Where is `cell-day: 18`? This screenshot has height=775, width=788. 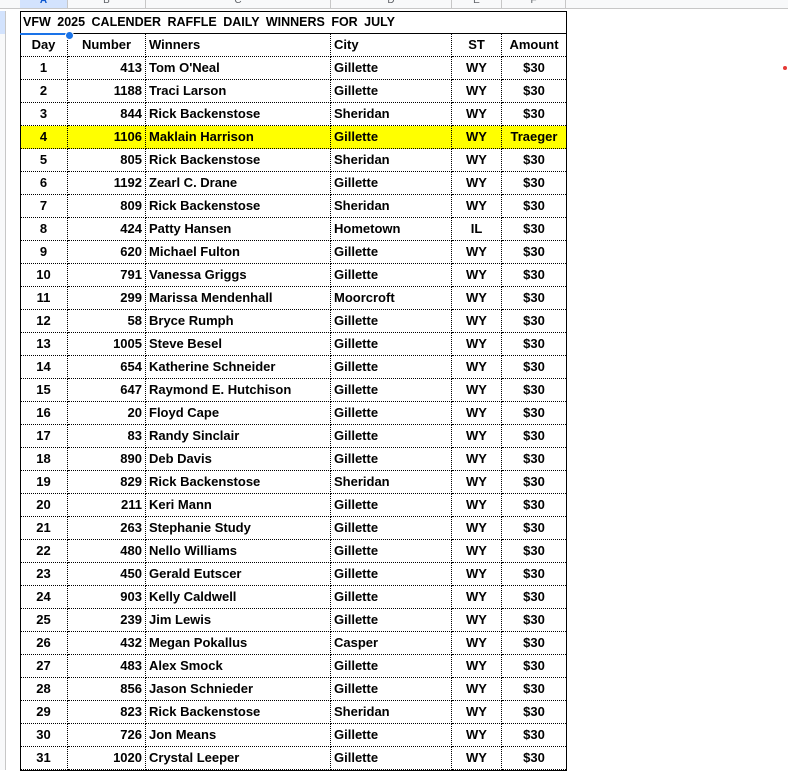 cell-day: 18 is located at coordinates (44, 459).